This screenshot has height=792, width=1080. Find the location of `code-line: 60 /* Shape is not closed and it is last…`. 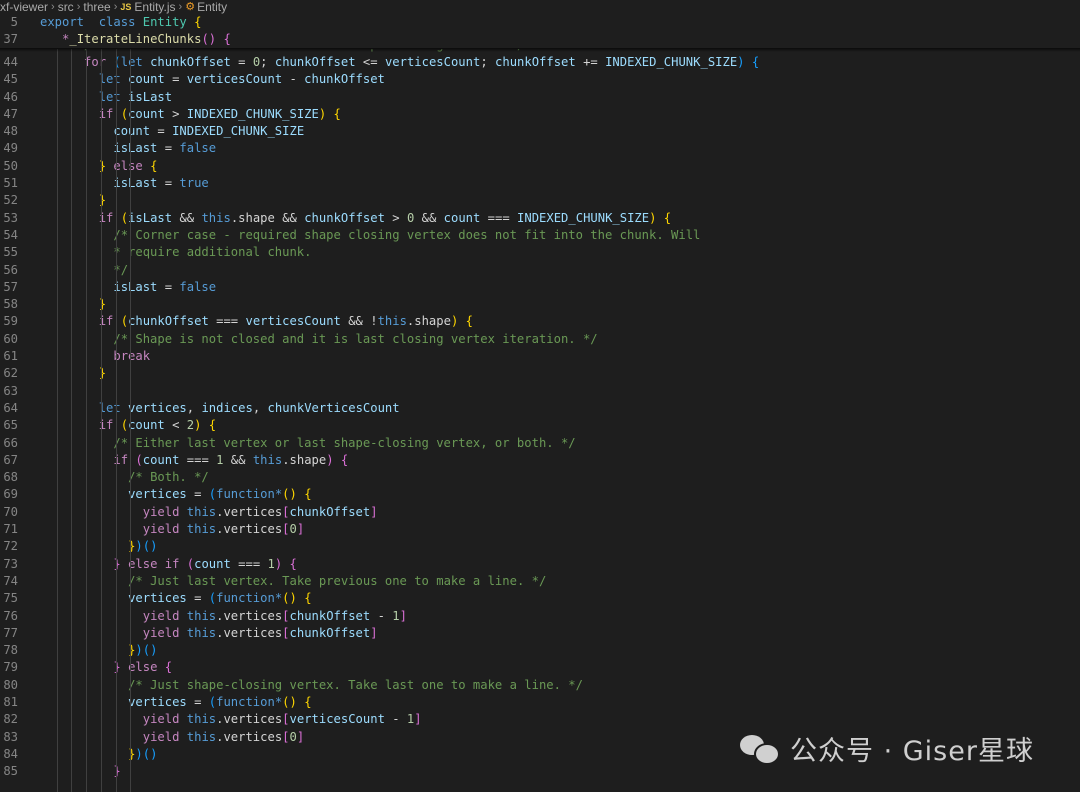

code-line: 60 /* Shape is not closed and it is last… is located at coordinates (540, 339).